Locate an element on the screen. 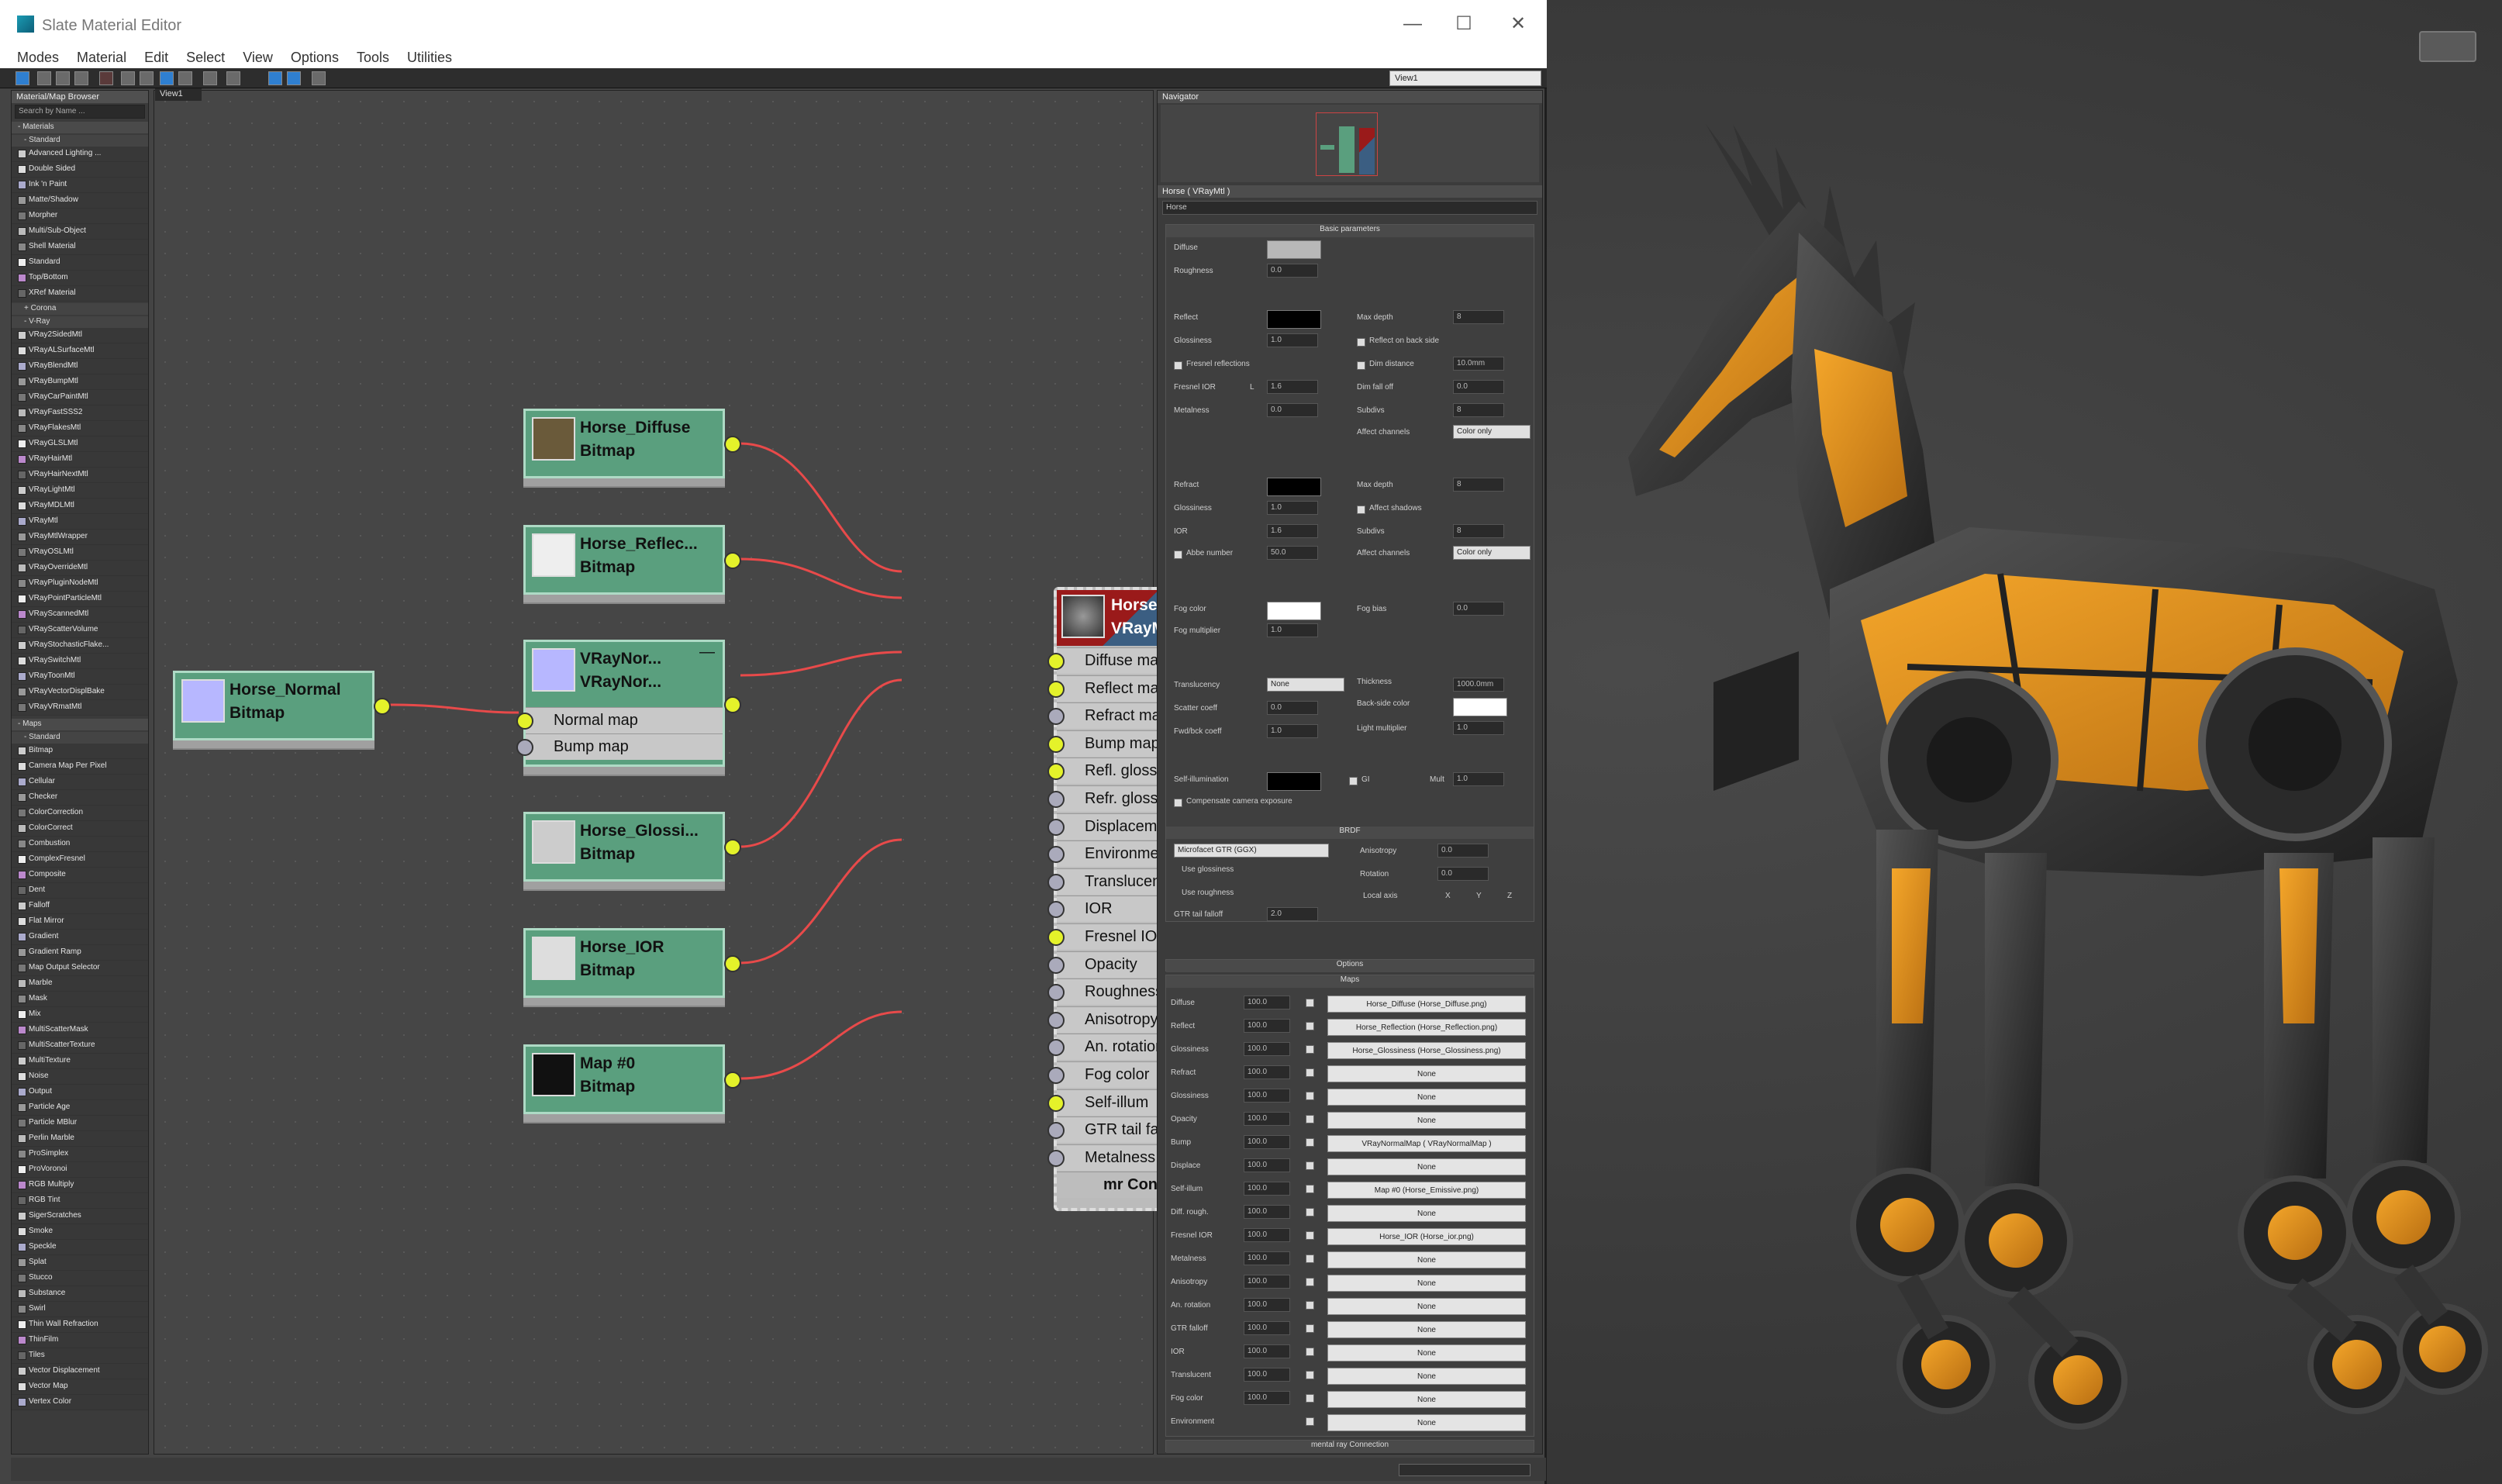 This screenshot has height=1484, width=2502. map-item: Speckle is located at coordinates (80, 1248).